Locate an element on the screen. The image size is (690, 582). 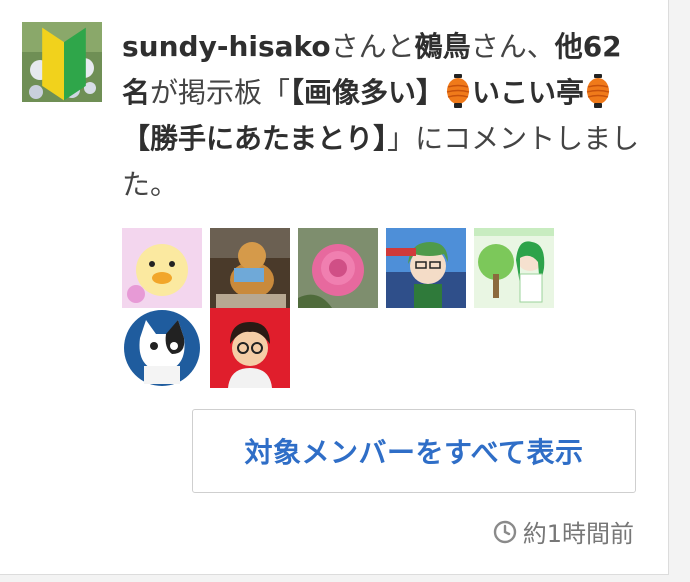
chick-avatar-icon is located at coordinates (162, 268).